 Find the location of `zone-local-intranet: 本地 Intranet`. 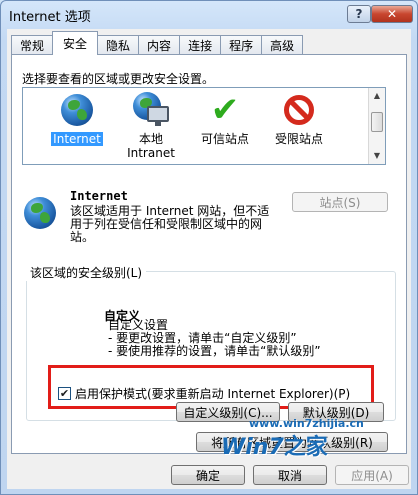

zone-local-intranet: 本地 Intranet is located at coordinates (151, 126).